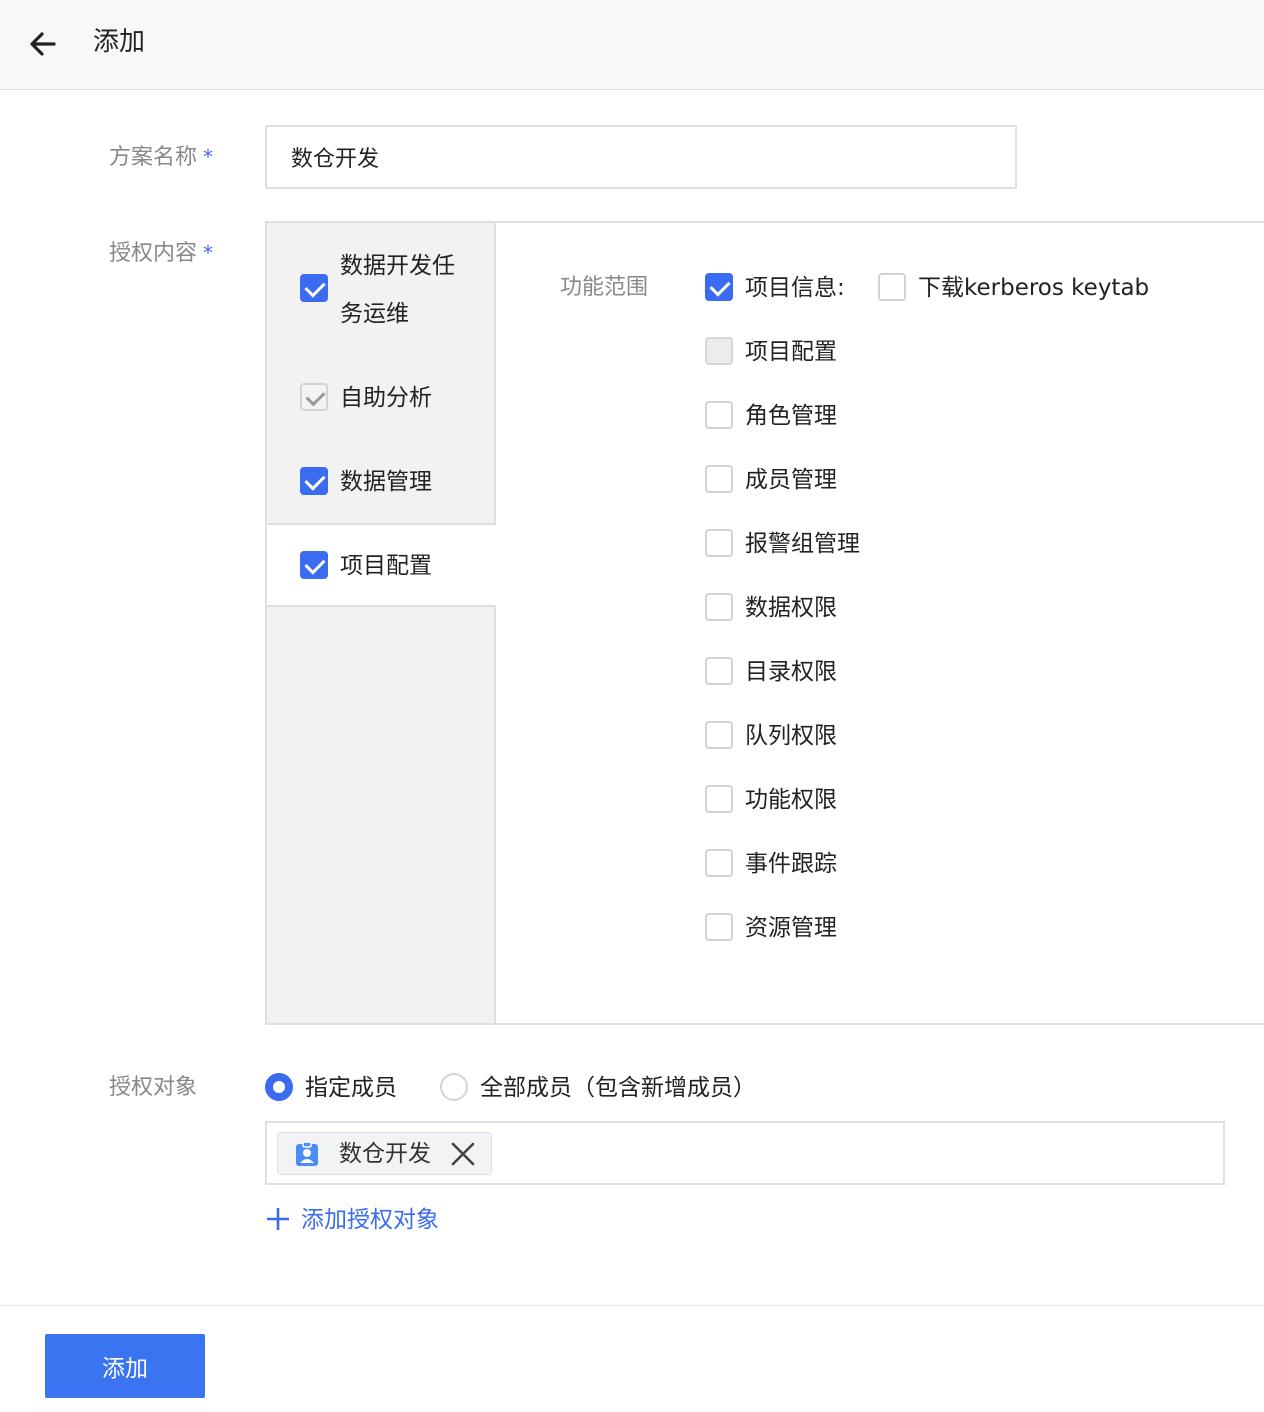 This screenshot has height=1412, width=1264. What do you see at coordinates (386, 398) in the screenshot?
I see `module-label-self-analysis: 自助分析` at bounding box center [386, 398].